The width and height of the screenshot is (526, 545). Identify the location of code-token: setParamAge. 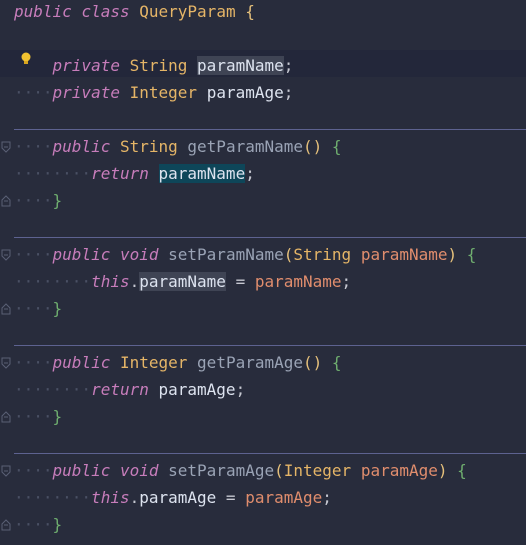
(221, 470).